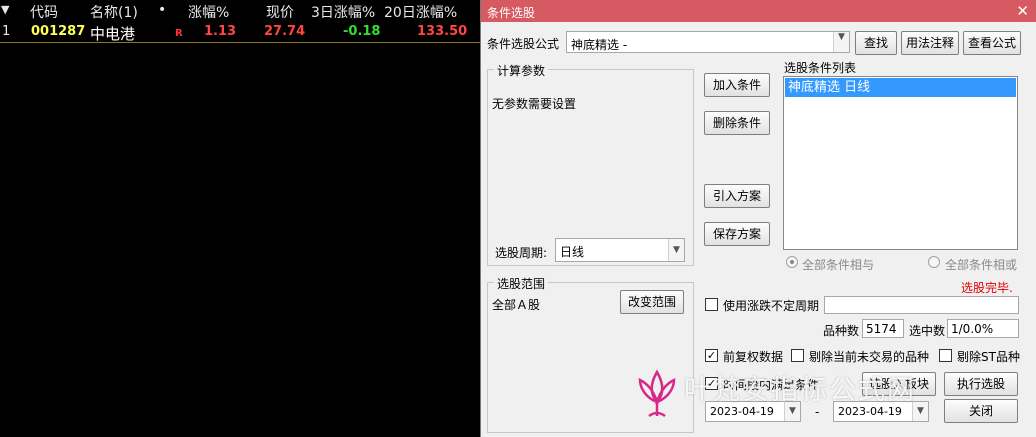 The image size is (1036, 437). What do you see at coordinates (521, 253) in the screenshot?
I see `period-label: 选股周期:` at bounding box center [521, 253].